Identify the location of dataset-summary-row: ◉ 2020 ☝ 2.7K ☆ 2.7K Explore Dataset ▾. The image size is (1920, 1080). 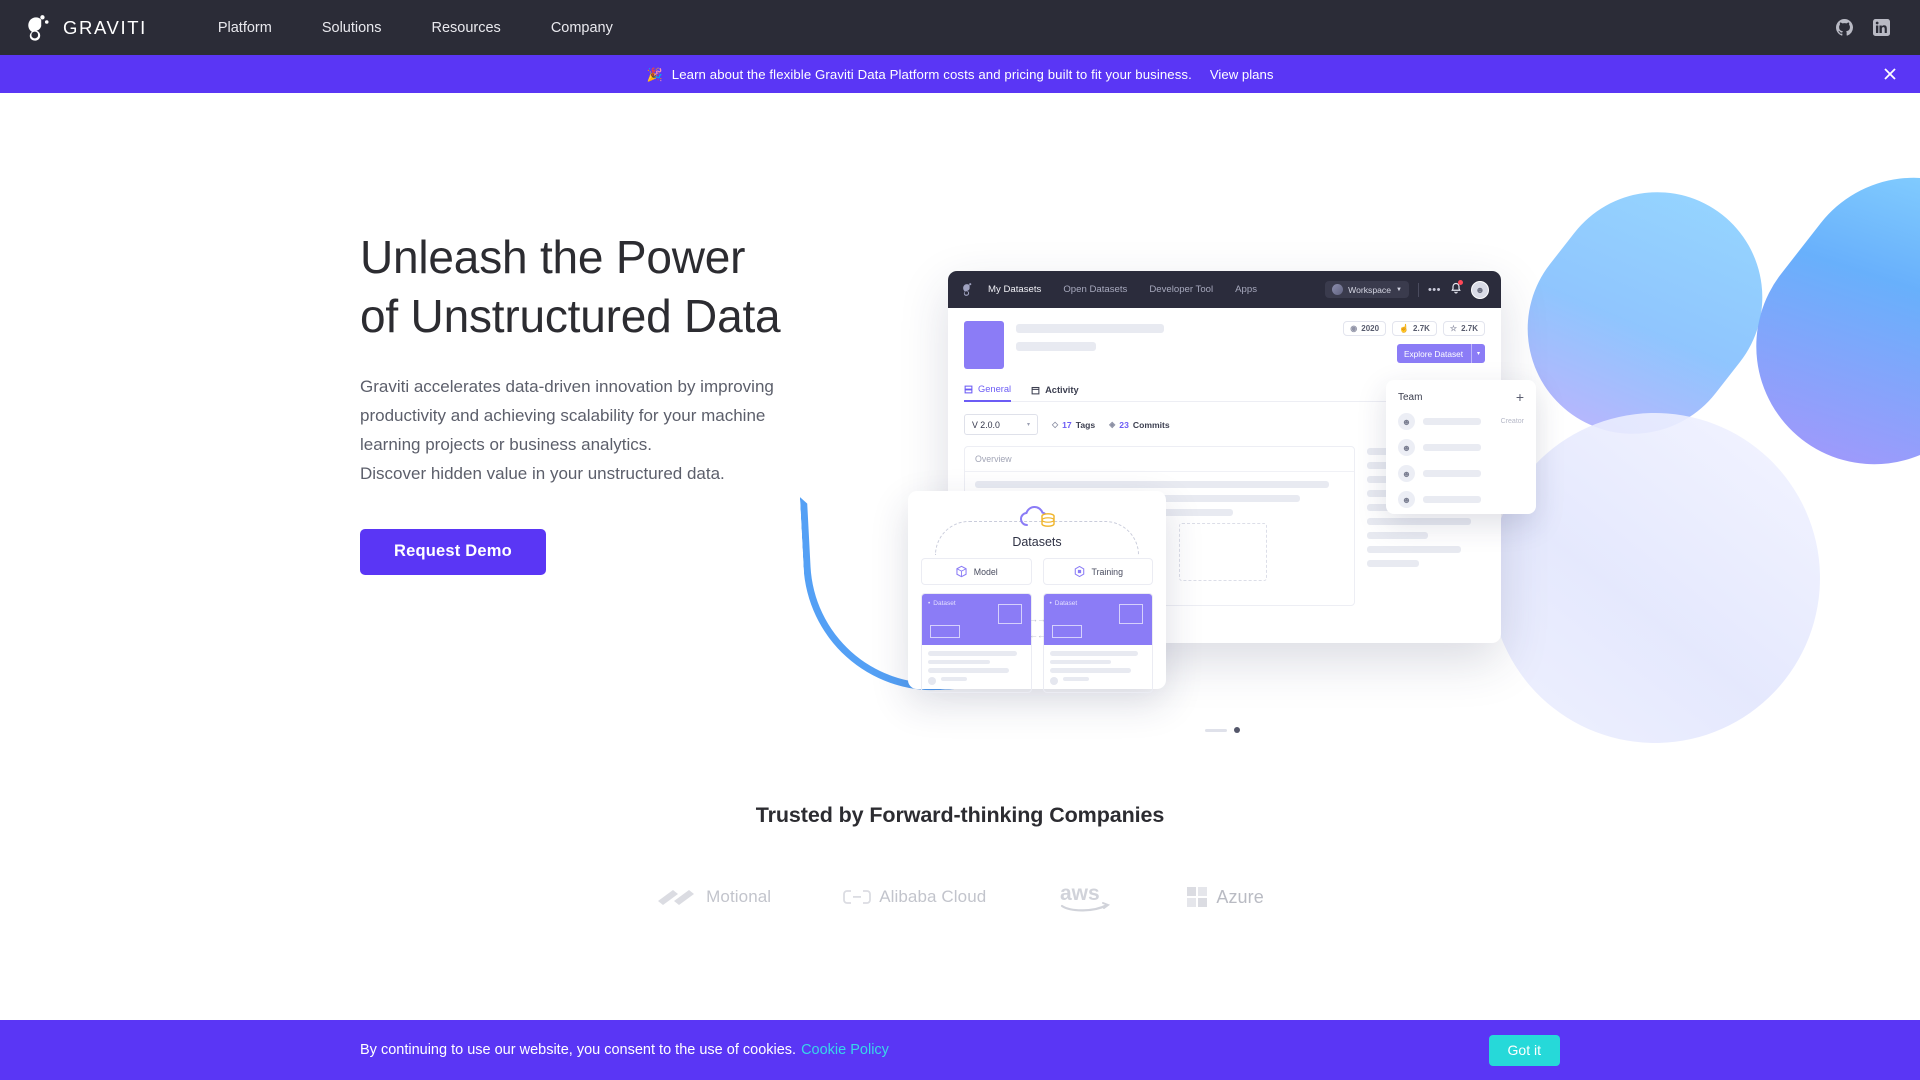
(1224, 345).